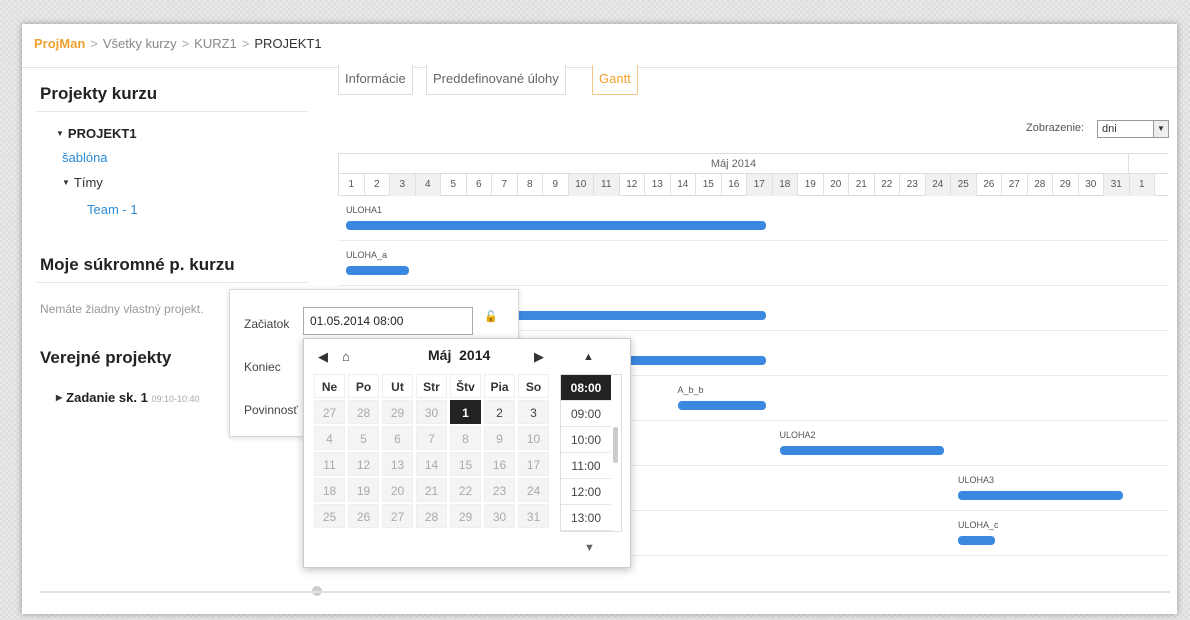  What do you see at coordinates (964, 185) in the screenshot?
I see `gantt-day-cell: 25` at bounding box center [964, 185].